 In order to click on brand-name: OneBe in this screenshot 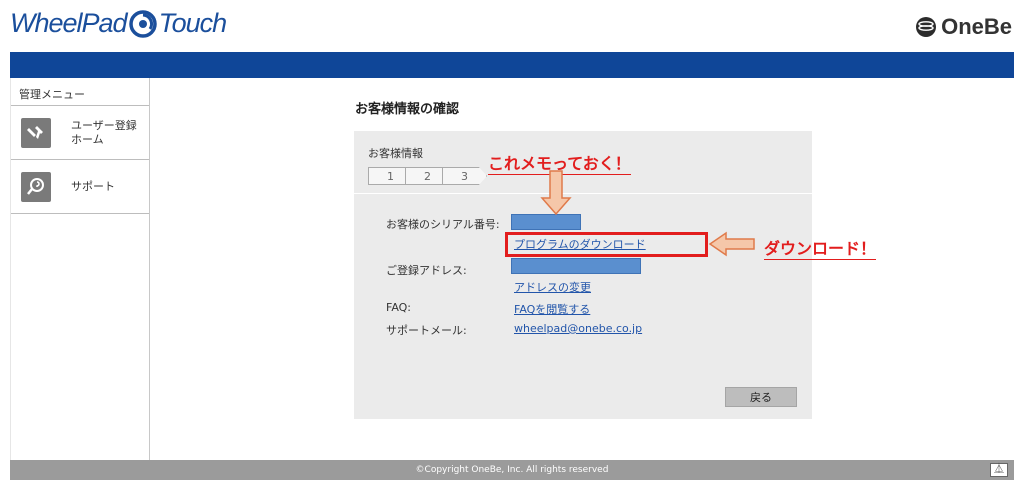, I will do `click(976, 26)`.